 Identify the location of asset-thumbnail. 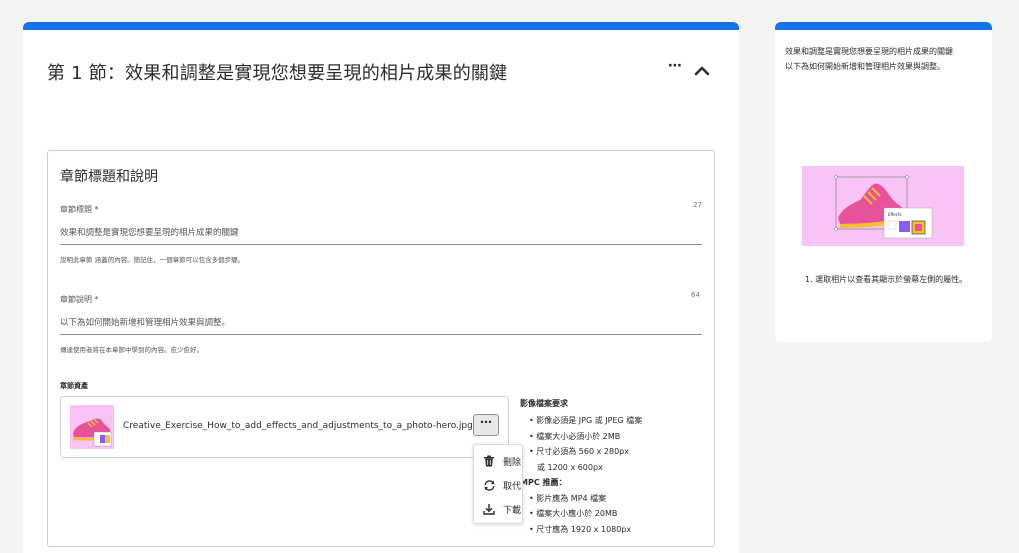
(92, 427).